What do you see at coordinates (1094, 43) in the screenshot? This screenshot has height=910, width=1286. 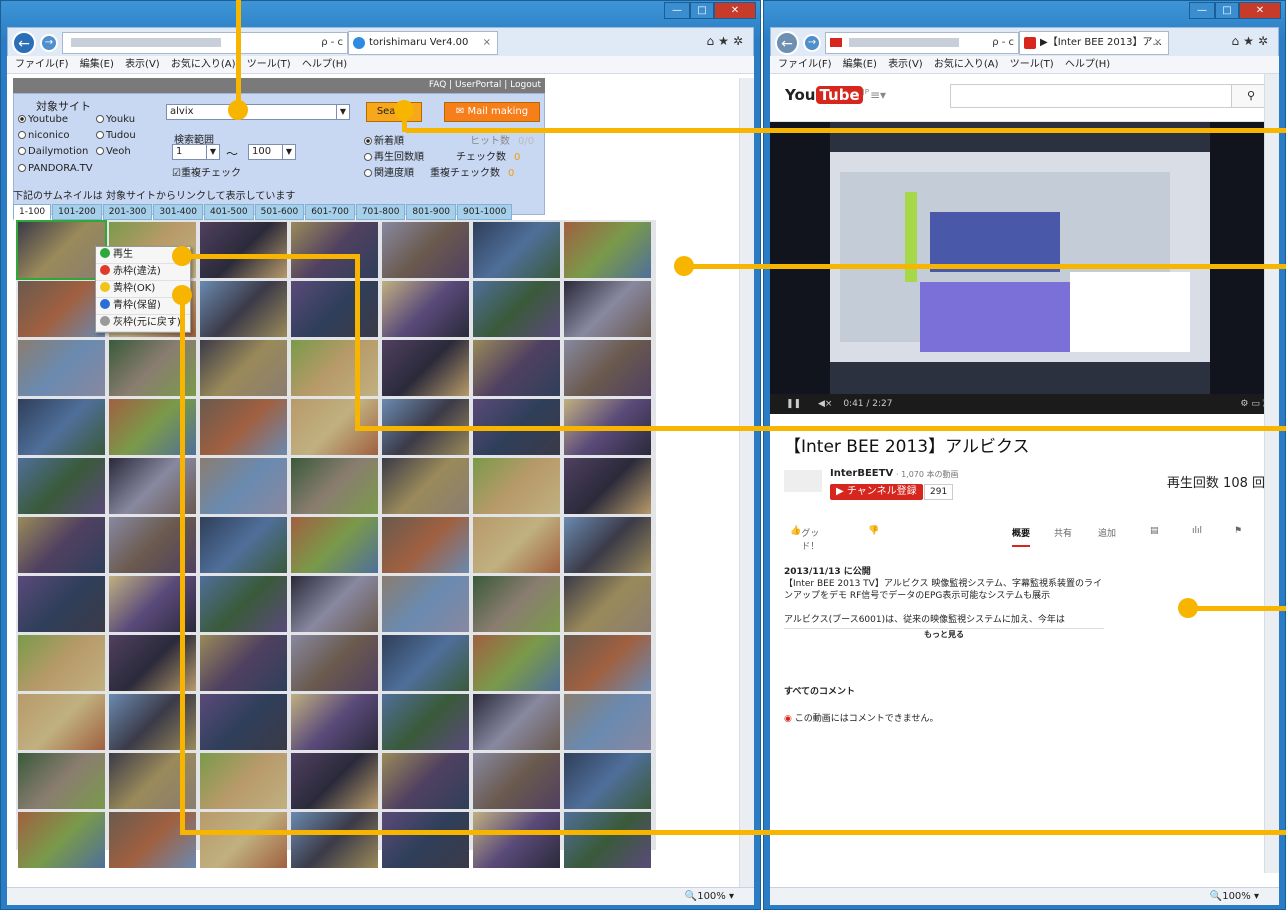 I see `right-tab: ▶【Inter BEE 2013】ア... ×` at bounding box center [1094, 43].